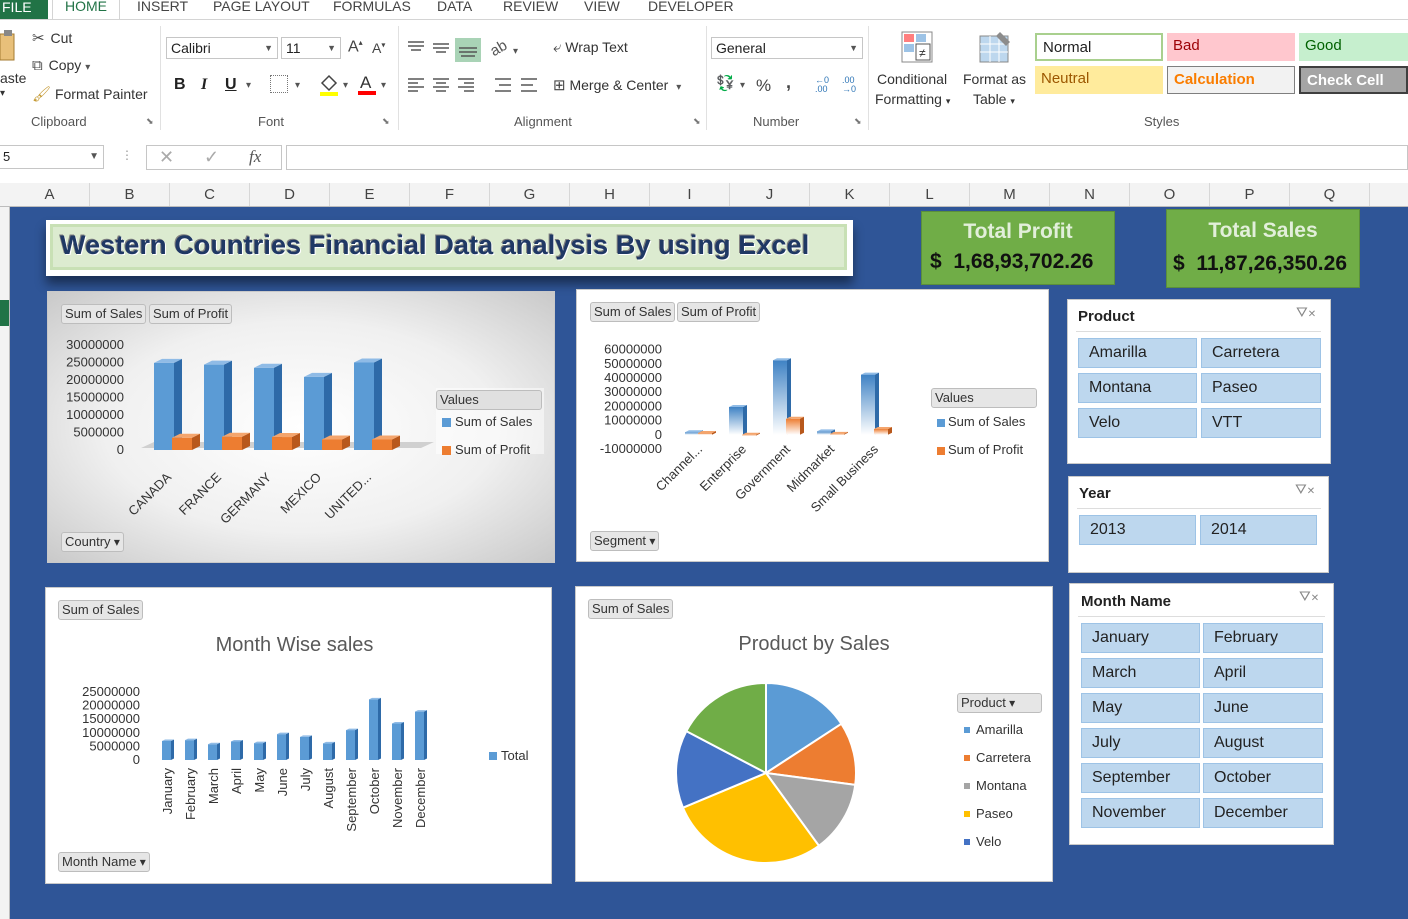 The height and width of the screenshot is (919, 1408). Describe the element at coordinates (996, 71) in the screenshot. I see `format-as-table-button: Format as Table ▾` at that location.